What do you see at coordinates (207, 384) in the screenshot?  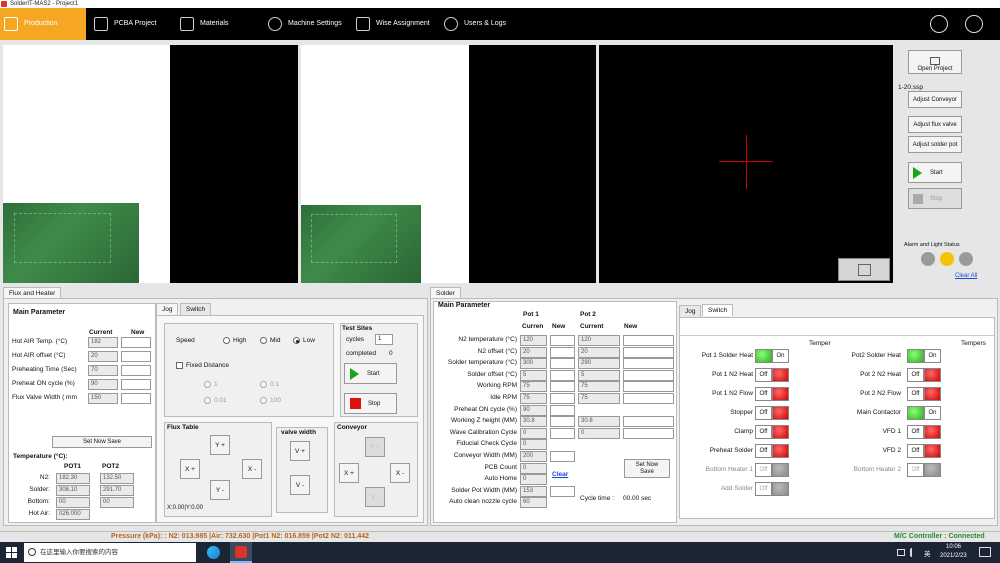 I see `distance-1-radio` at bounding box center [207, 384].